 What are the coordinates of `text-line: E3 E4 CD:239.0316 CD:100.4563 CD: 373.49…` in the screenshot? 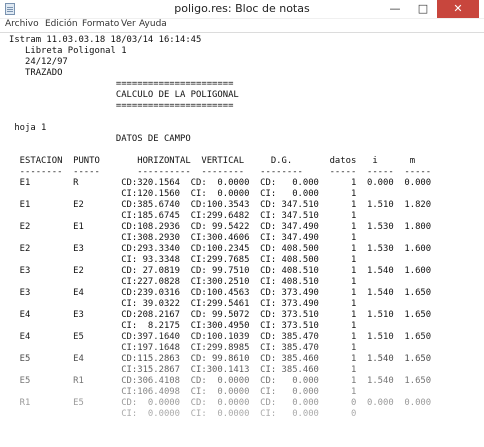 It's located at (220, 293).